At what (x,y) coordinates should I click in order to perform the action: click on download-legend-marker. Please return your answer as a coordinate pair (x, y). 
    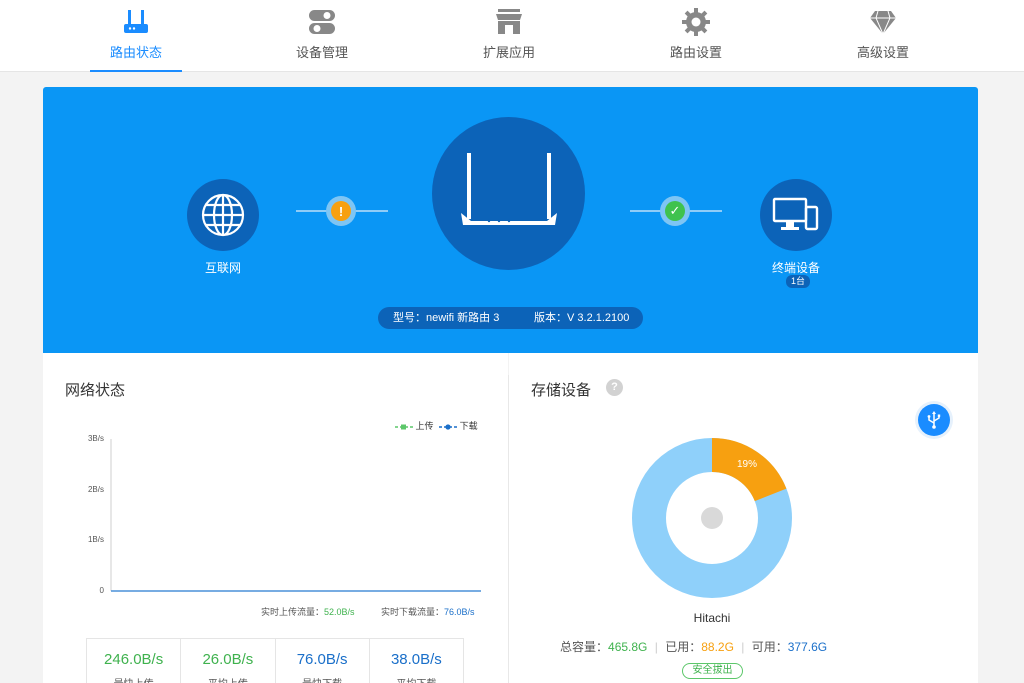
    Looking at the image, I should click on (448, 427).